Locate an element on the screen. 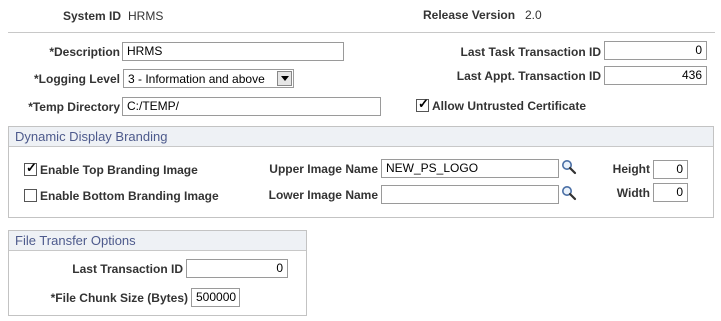 Image resolution: width=721 pixels, height=321 pixels. release-version-label: Release Version is located at coordinates (469, 15).